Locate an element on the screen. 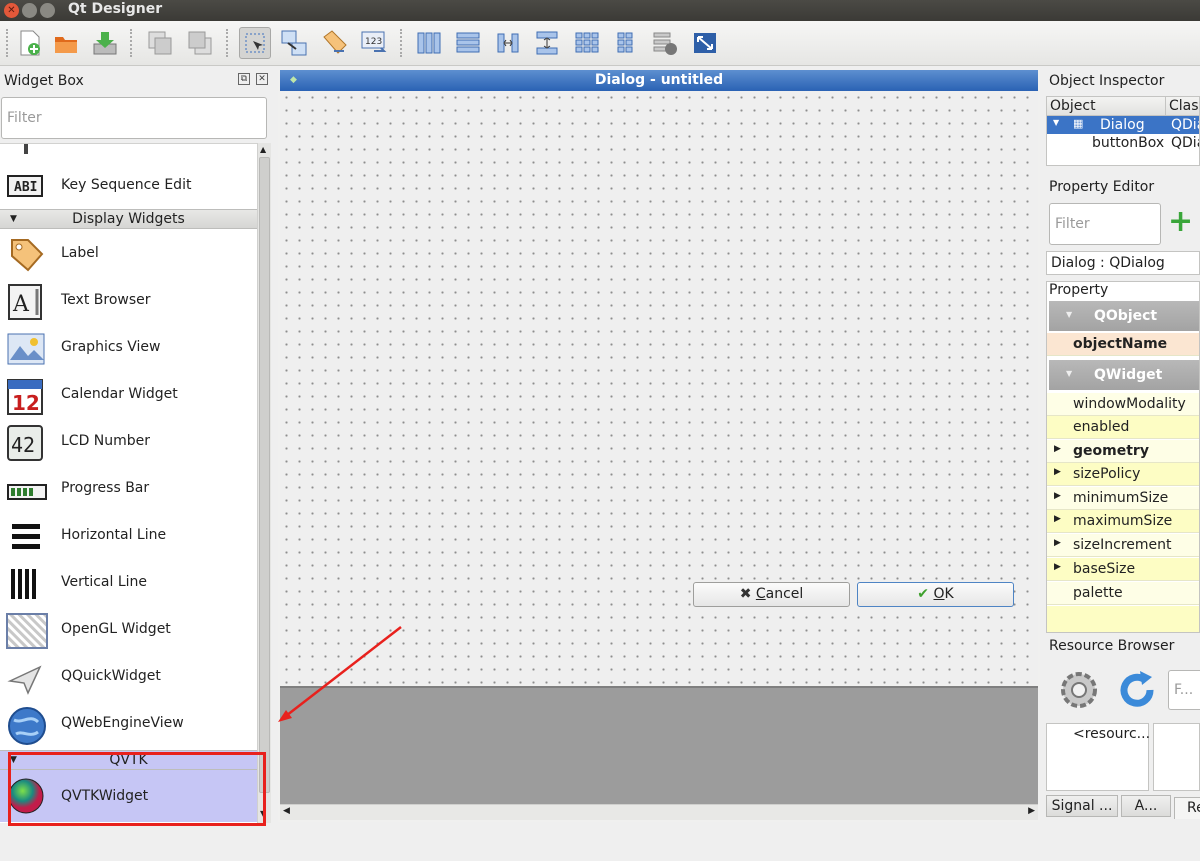 The image size is (1200, 861). widget-item-calendar-widget: 12 Calendar Widget is located at coordinates (128, 394).